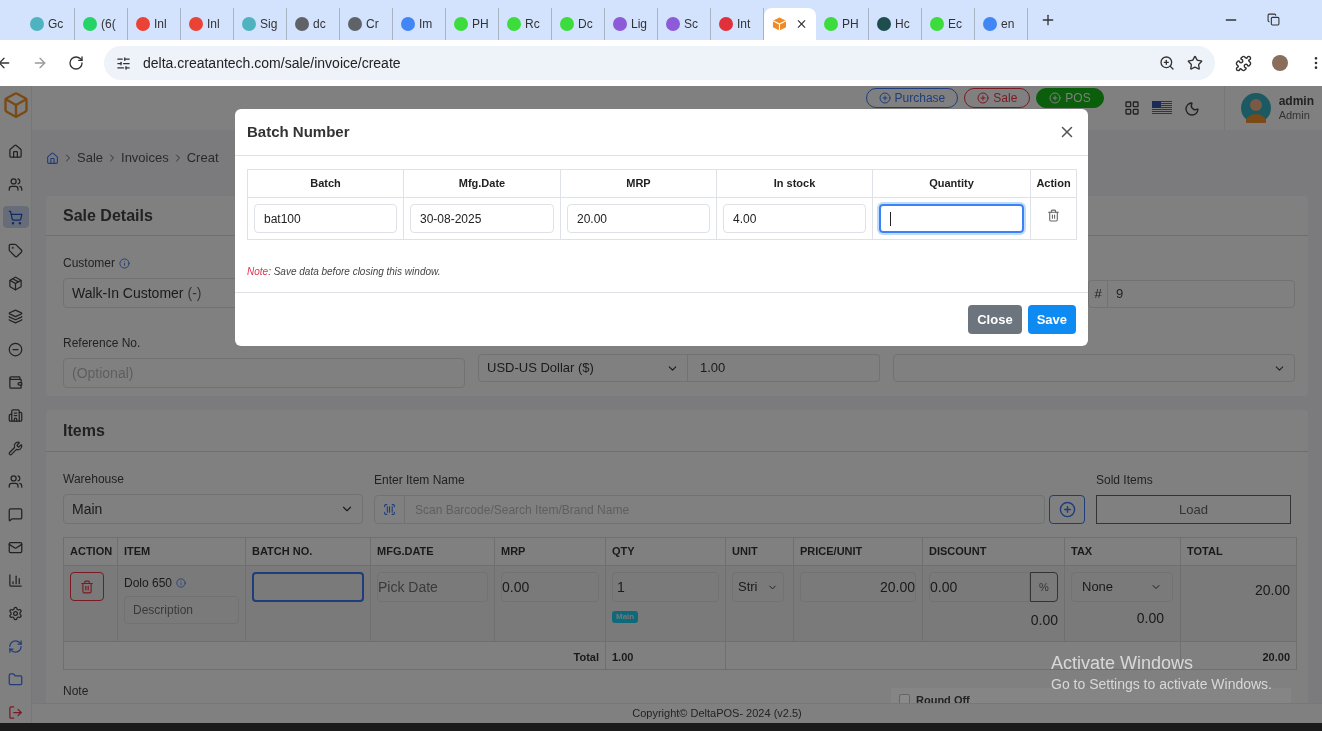 Image resolution: width=1322 pixels, height=731 pixels. Describe the element at coordinates (858, 551) in the screenshot. I see `column-header: PRICE/UNIT` at that location.